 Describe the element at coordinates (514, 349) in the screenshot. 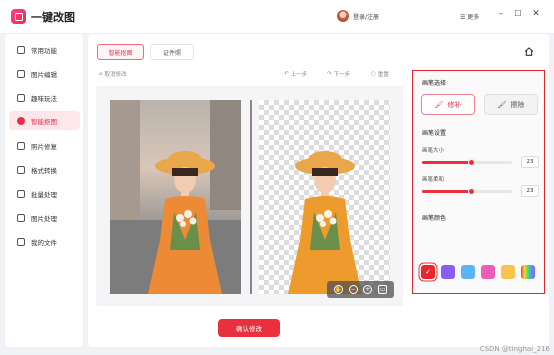

I see `watermark: CSDN @tinghai_216` at that location.